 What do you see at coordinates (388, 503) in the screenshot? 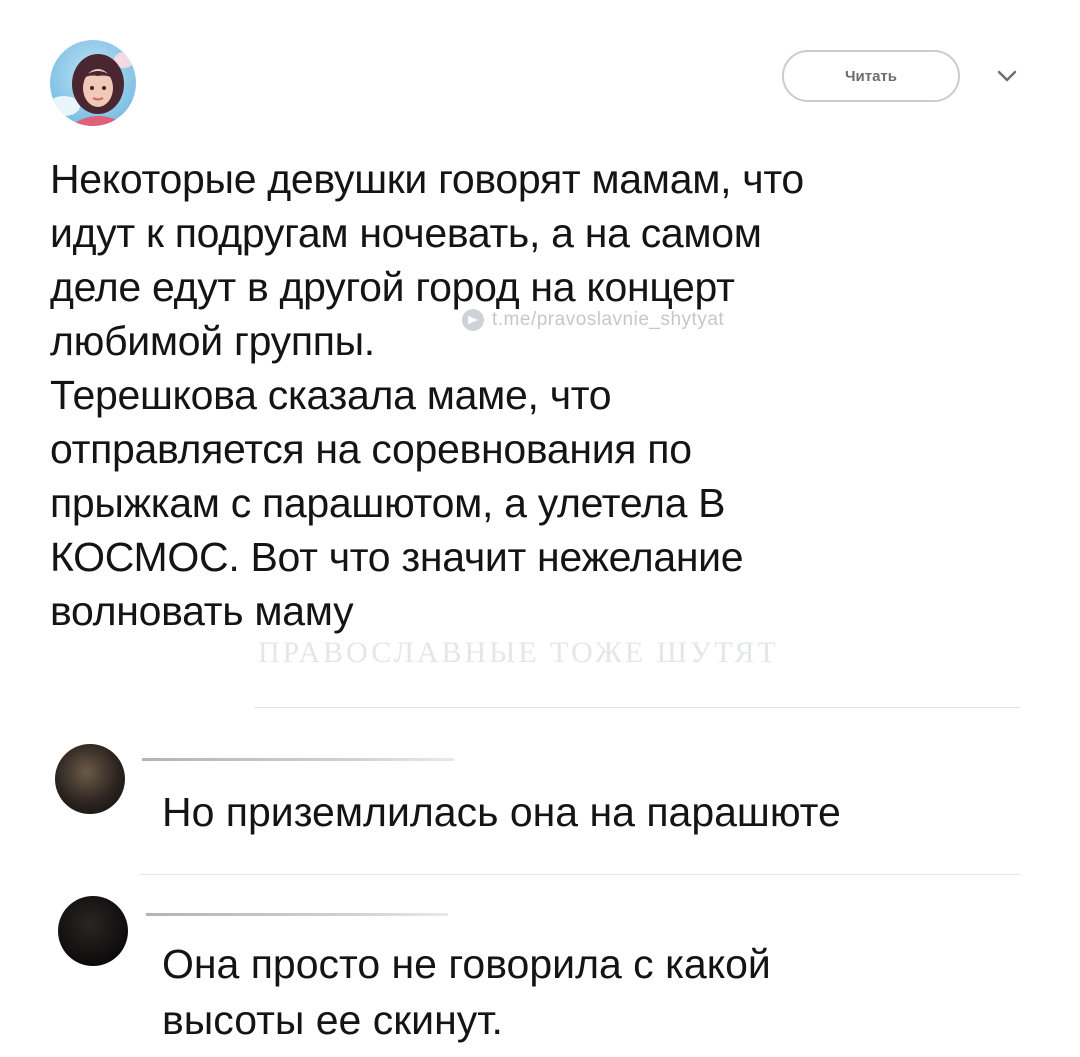
I see `tweet-line: прыжкам с парашютом, а улетела В` at bounding box center [388, 503].